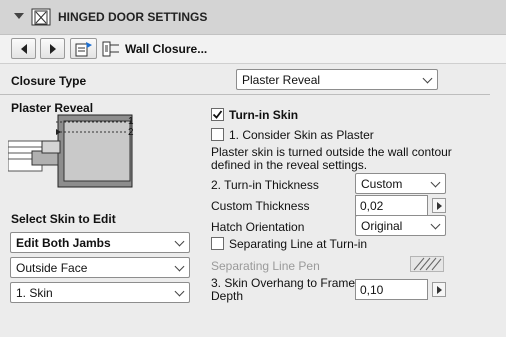 This screenshot has height=337, width=506. Describe the element at coordinates (111, 49) in the screenshot. I see `wall-closure-icon` at that location.